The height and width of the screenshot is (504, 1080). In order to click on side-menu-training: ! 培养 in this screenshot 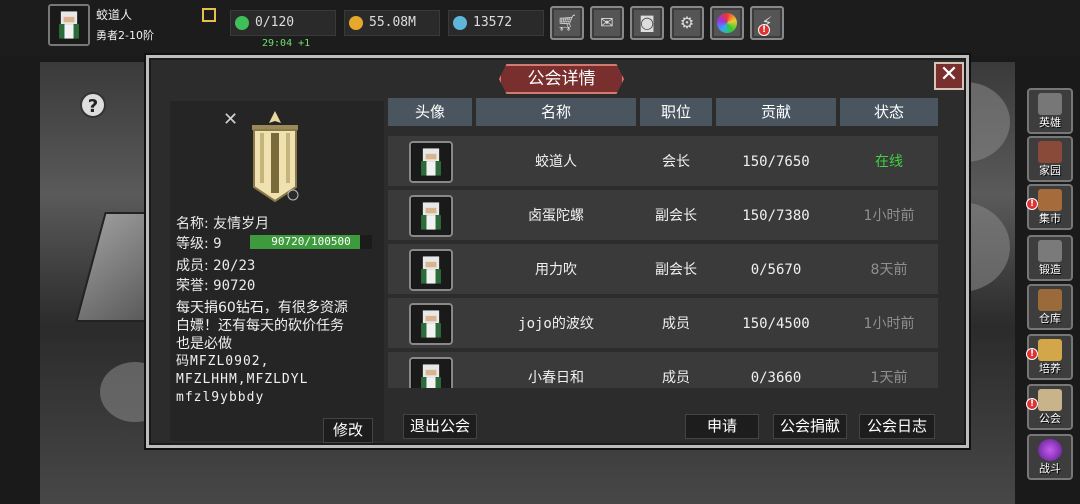, I will do `click(1049, 357)`.